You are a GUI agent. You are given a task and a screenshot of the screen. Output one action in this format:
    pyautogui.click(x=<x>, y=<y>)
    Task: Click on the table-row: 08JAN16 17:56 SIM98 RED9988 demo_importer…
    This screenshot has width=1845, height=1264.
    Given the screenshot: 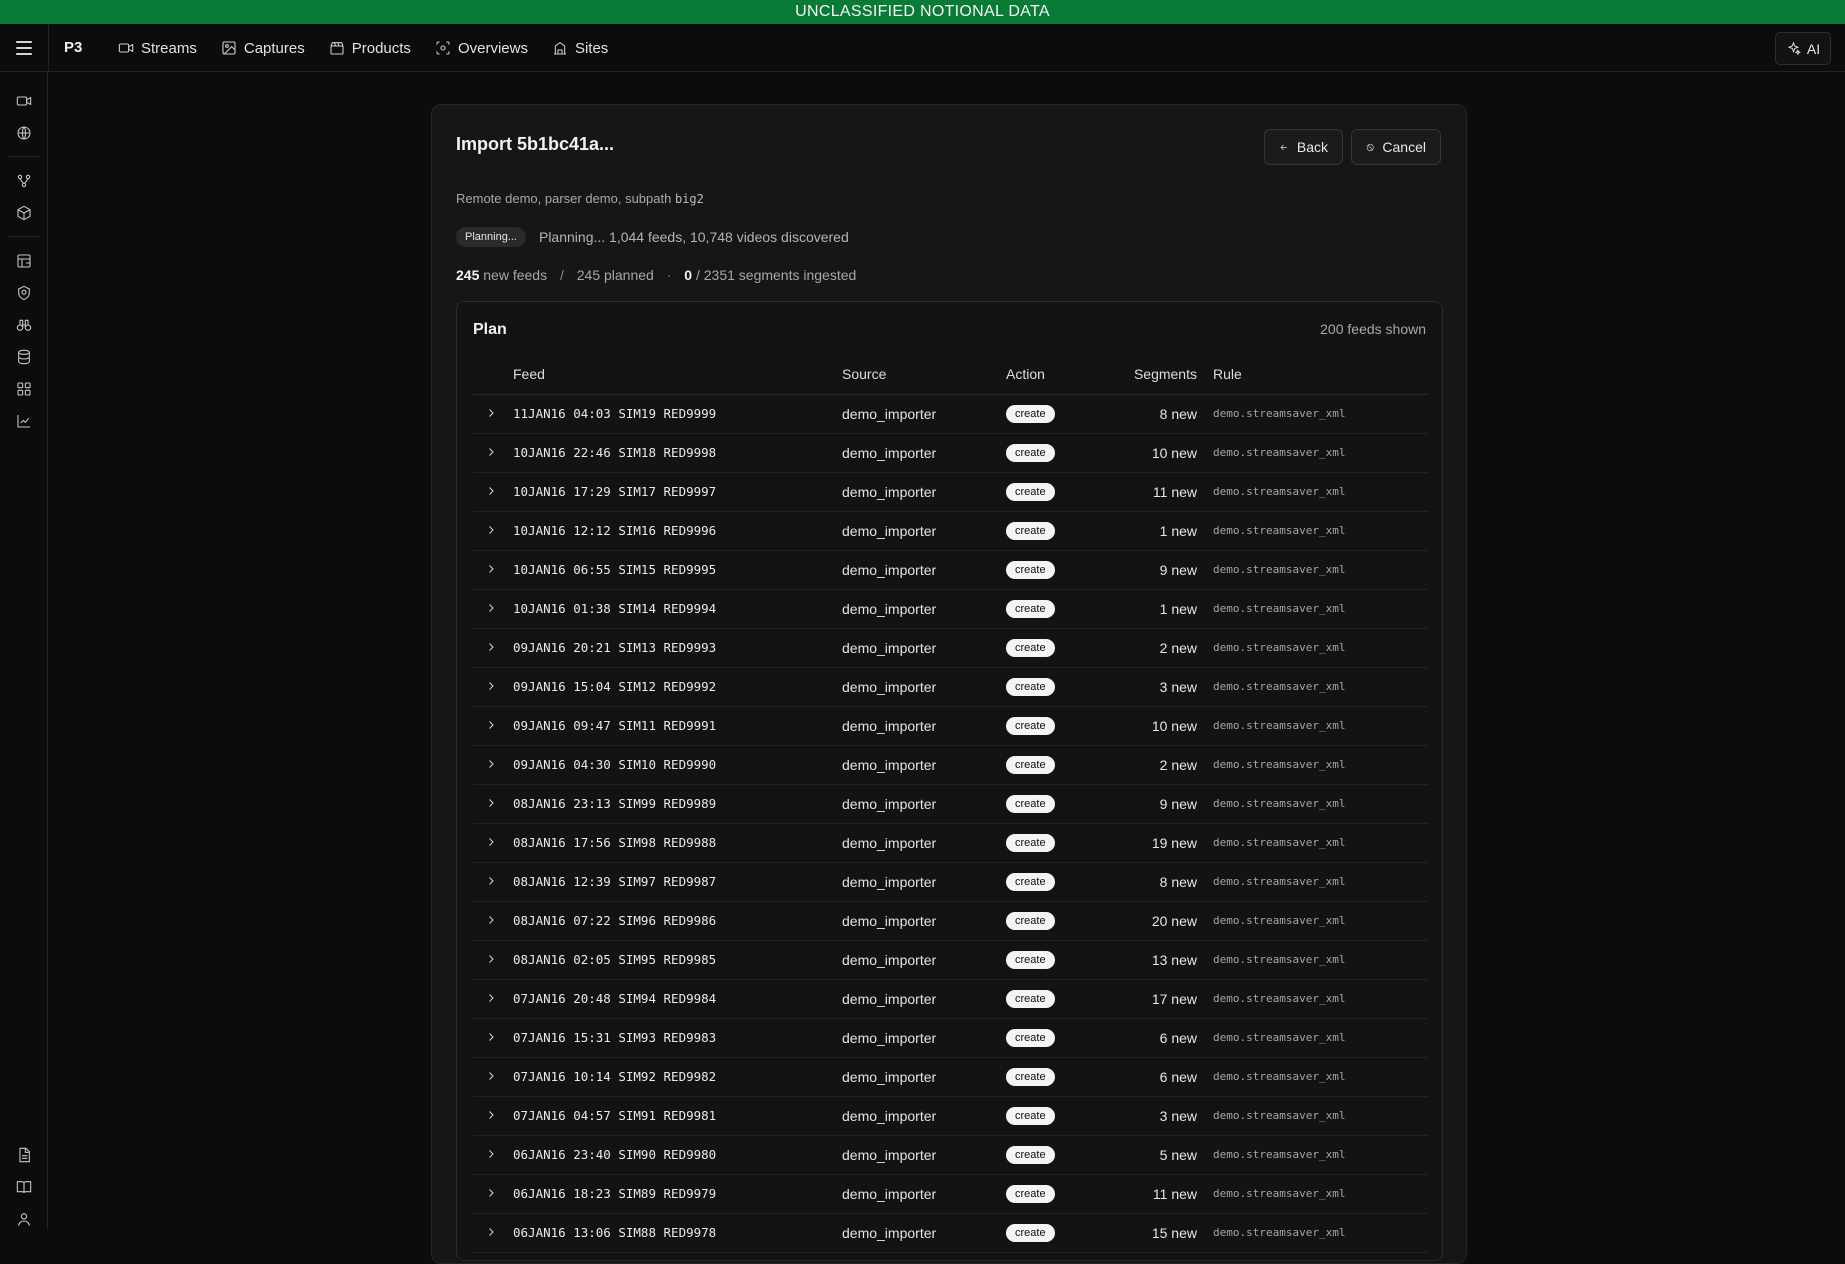 What is the action you would take?
    pyautogui.click(x=950, y=843)
    